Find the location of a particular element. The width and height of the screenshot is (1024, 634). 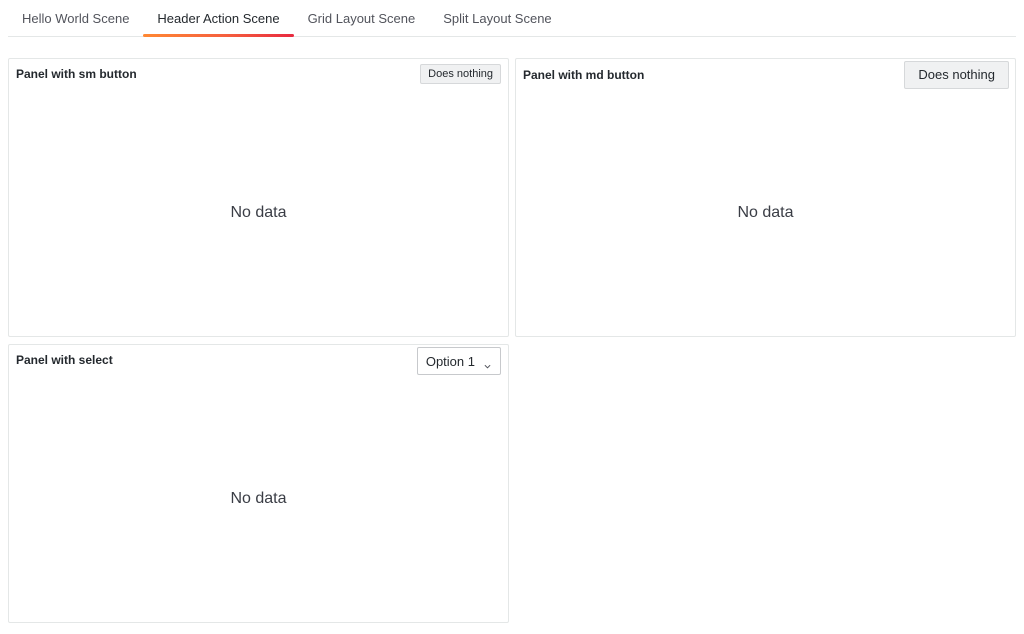

panel-header: Panel with select Option 1 is located at coordinates (258, 360).